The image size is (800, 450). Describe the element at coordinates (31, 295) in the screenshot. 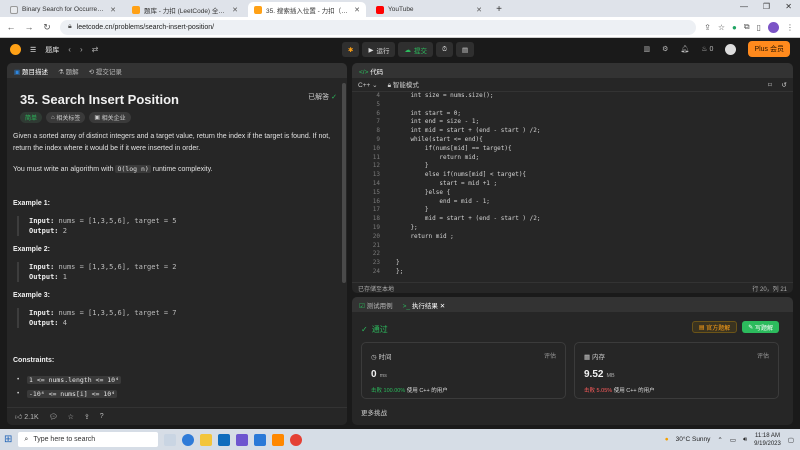

I see `example-heading: Example 3:` at that location.